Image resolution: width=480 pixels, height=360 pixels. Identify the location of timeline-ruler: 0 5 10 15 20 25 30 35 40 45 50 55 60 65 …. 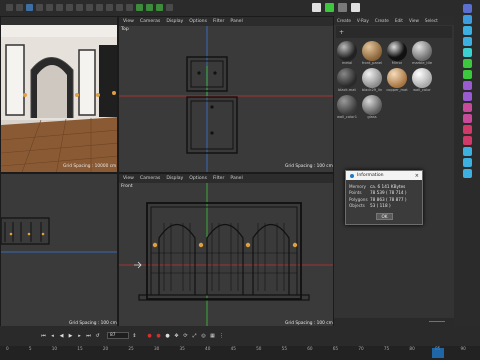
(240, 353).